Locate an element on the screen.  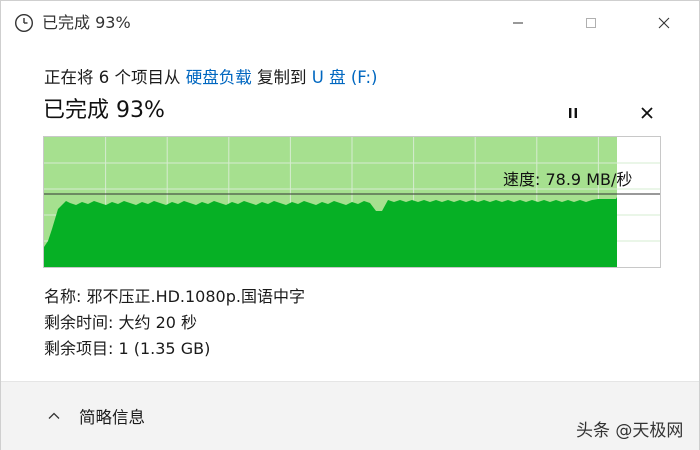
maximize-icon is located at coordinates (591, 23).